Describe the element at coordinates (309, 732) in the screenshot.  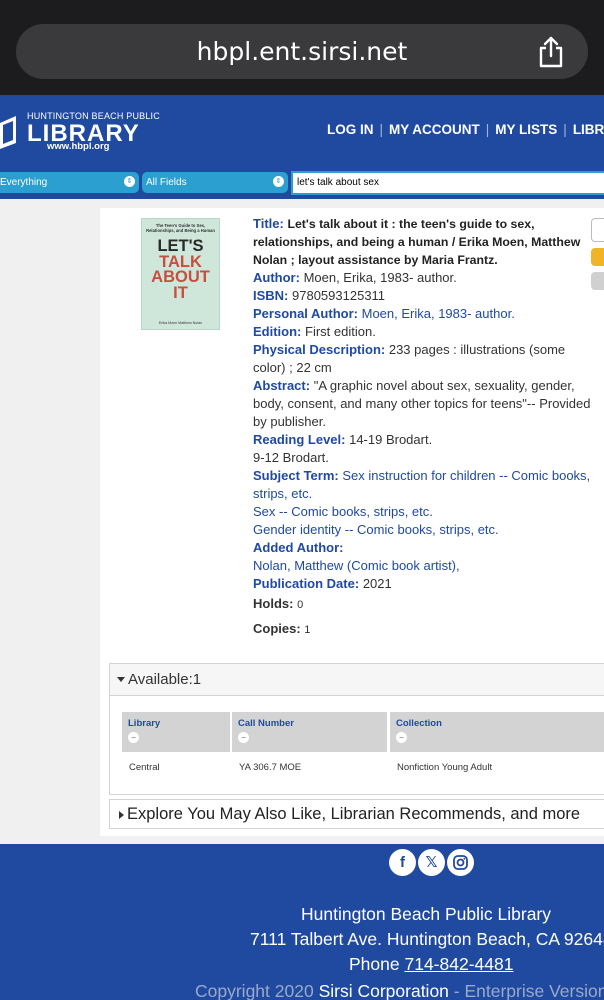
I see `column-header-call-number: Call Number −` at that location.